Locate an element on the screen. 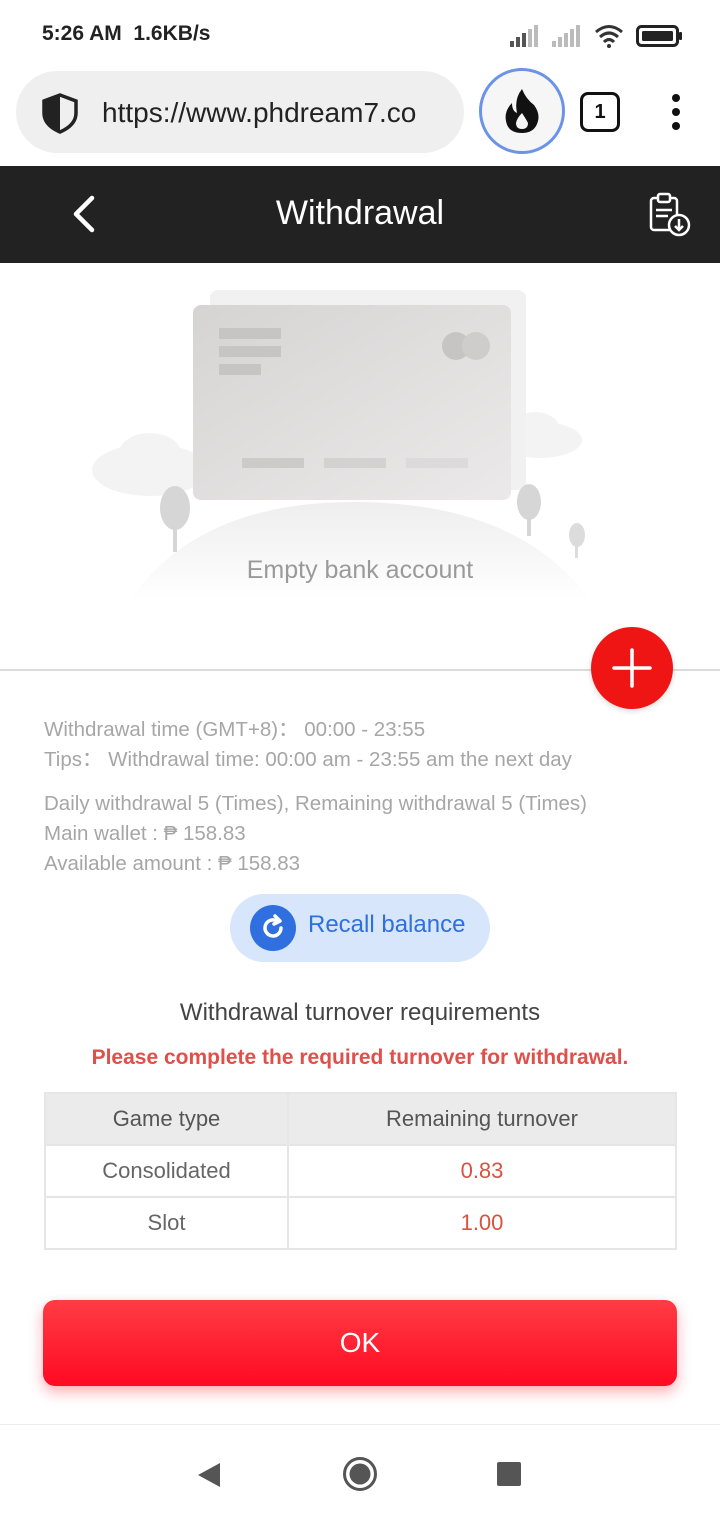 Image resolution: width=720 pixels, height=1520 pixels. game-type-cell: Consolidated is located at coordinates (166, 1171).